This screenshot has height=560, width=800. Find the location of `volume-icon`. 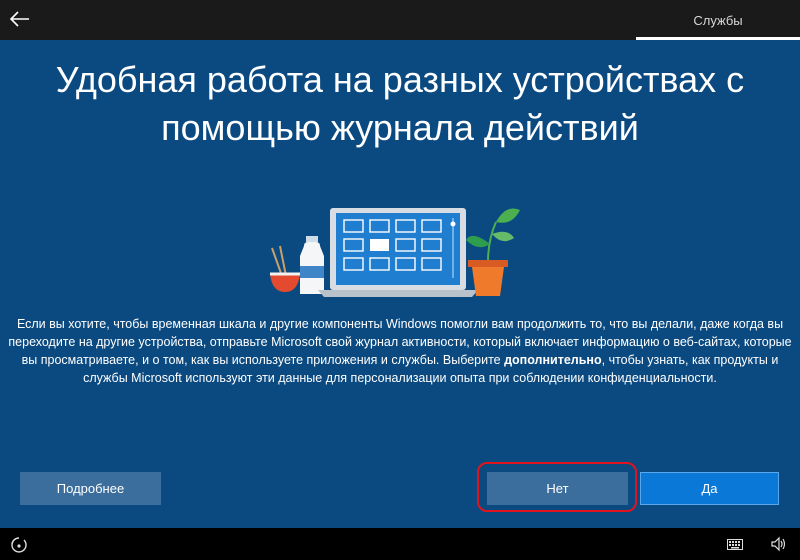

volume-icon is located at coordinates (778, 544).